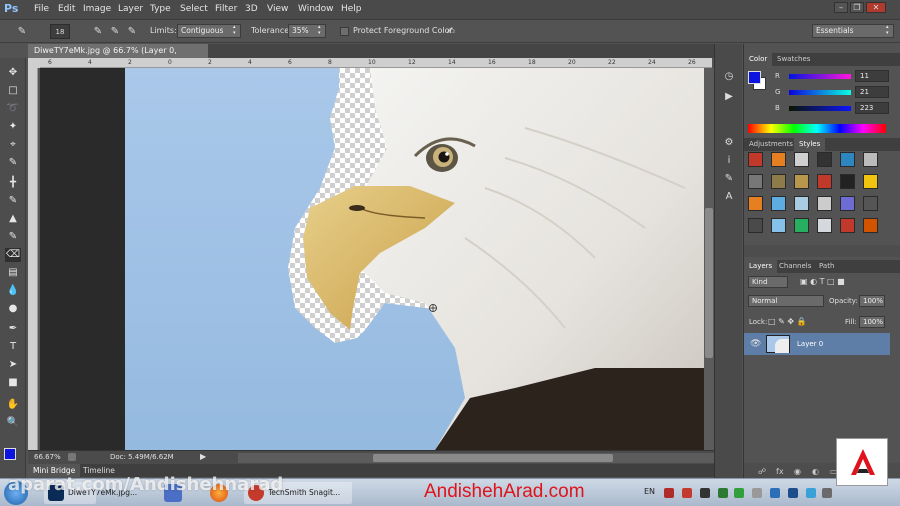 This screenshot has height=506, width=900. Describe the element at coordinates (815, 471) in the screenshot. I see `adjustment-layer-icon: ◐` at that location.